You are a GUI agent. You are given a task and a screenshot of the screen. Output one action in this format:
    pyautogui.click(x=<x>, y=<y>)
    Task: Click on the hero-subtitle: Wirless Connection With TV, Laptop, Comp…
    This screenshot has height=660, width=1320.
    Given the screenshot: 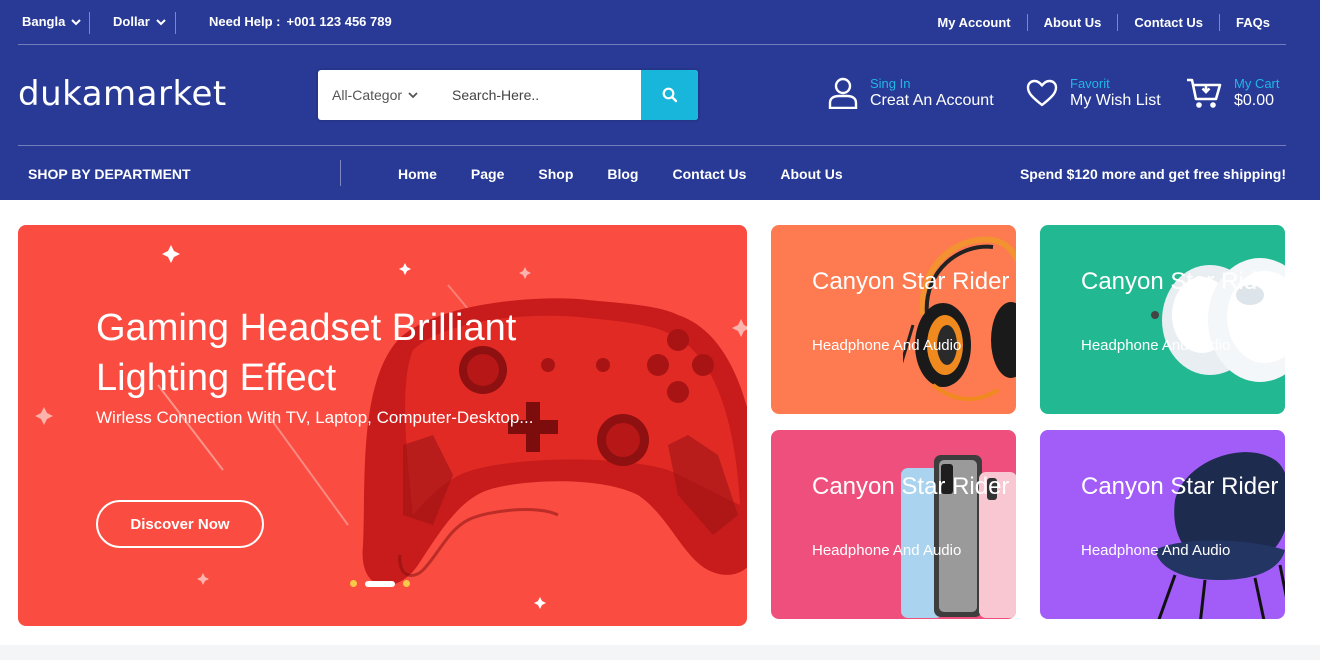 What is the action you would take?
    pyautogui.click(x=315, y=417)
    